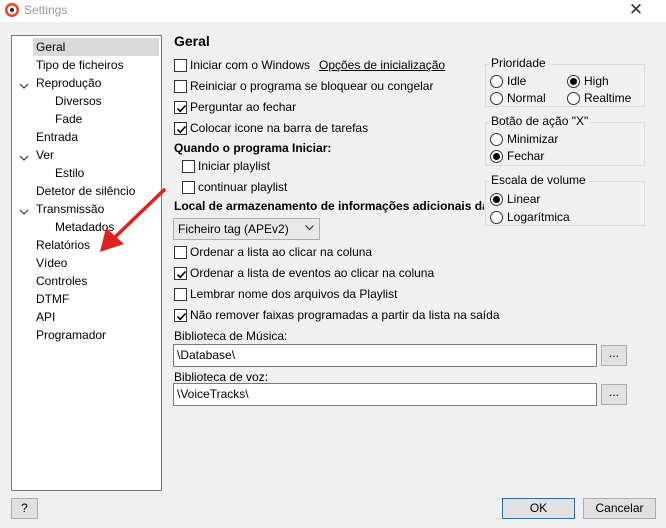  Describe the element at coordinates (517, 156) in the screenshot. I see `x-close-radio: Fechar` at that location.